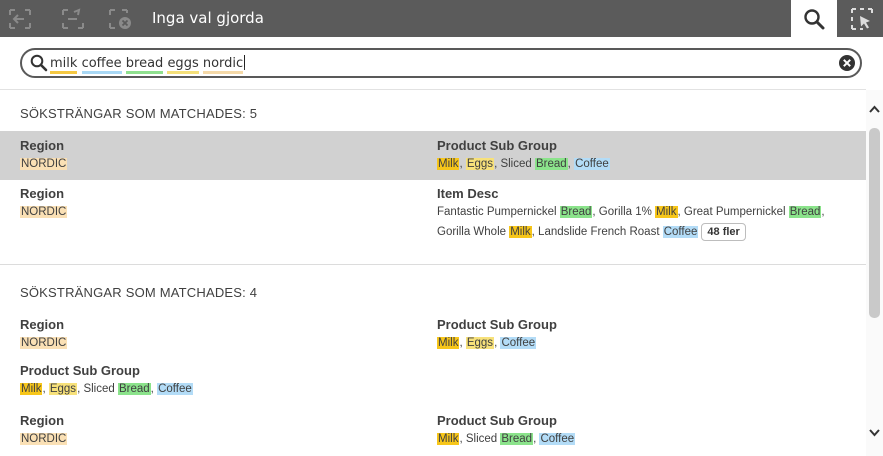  Describe the element at coordinates (223, 65) in the screenshot. I see `search-term: nordic` at that location.